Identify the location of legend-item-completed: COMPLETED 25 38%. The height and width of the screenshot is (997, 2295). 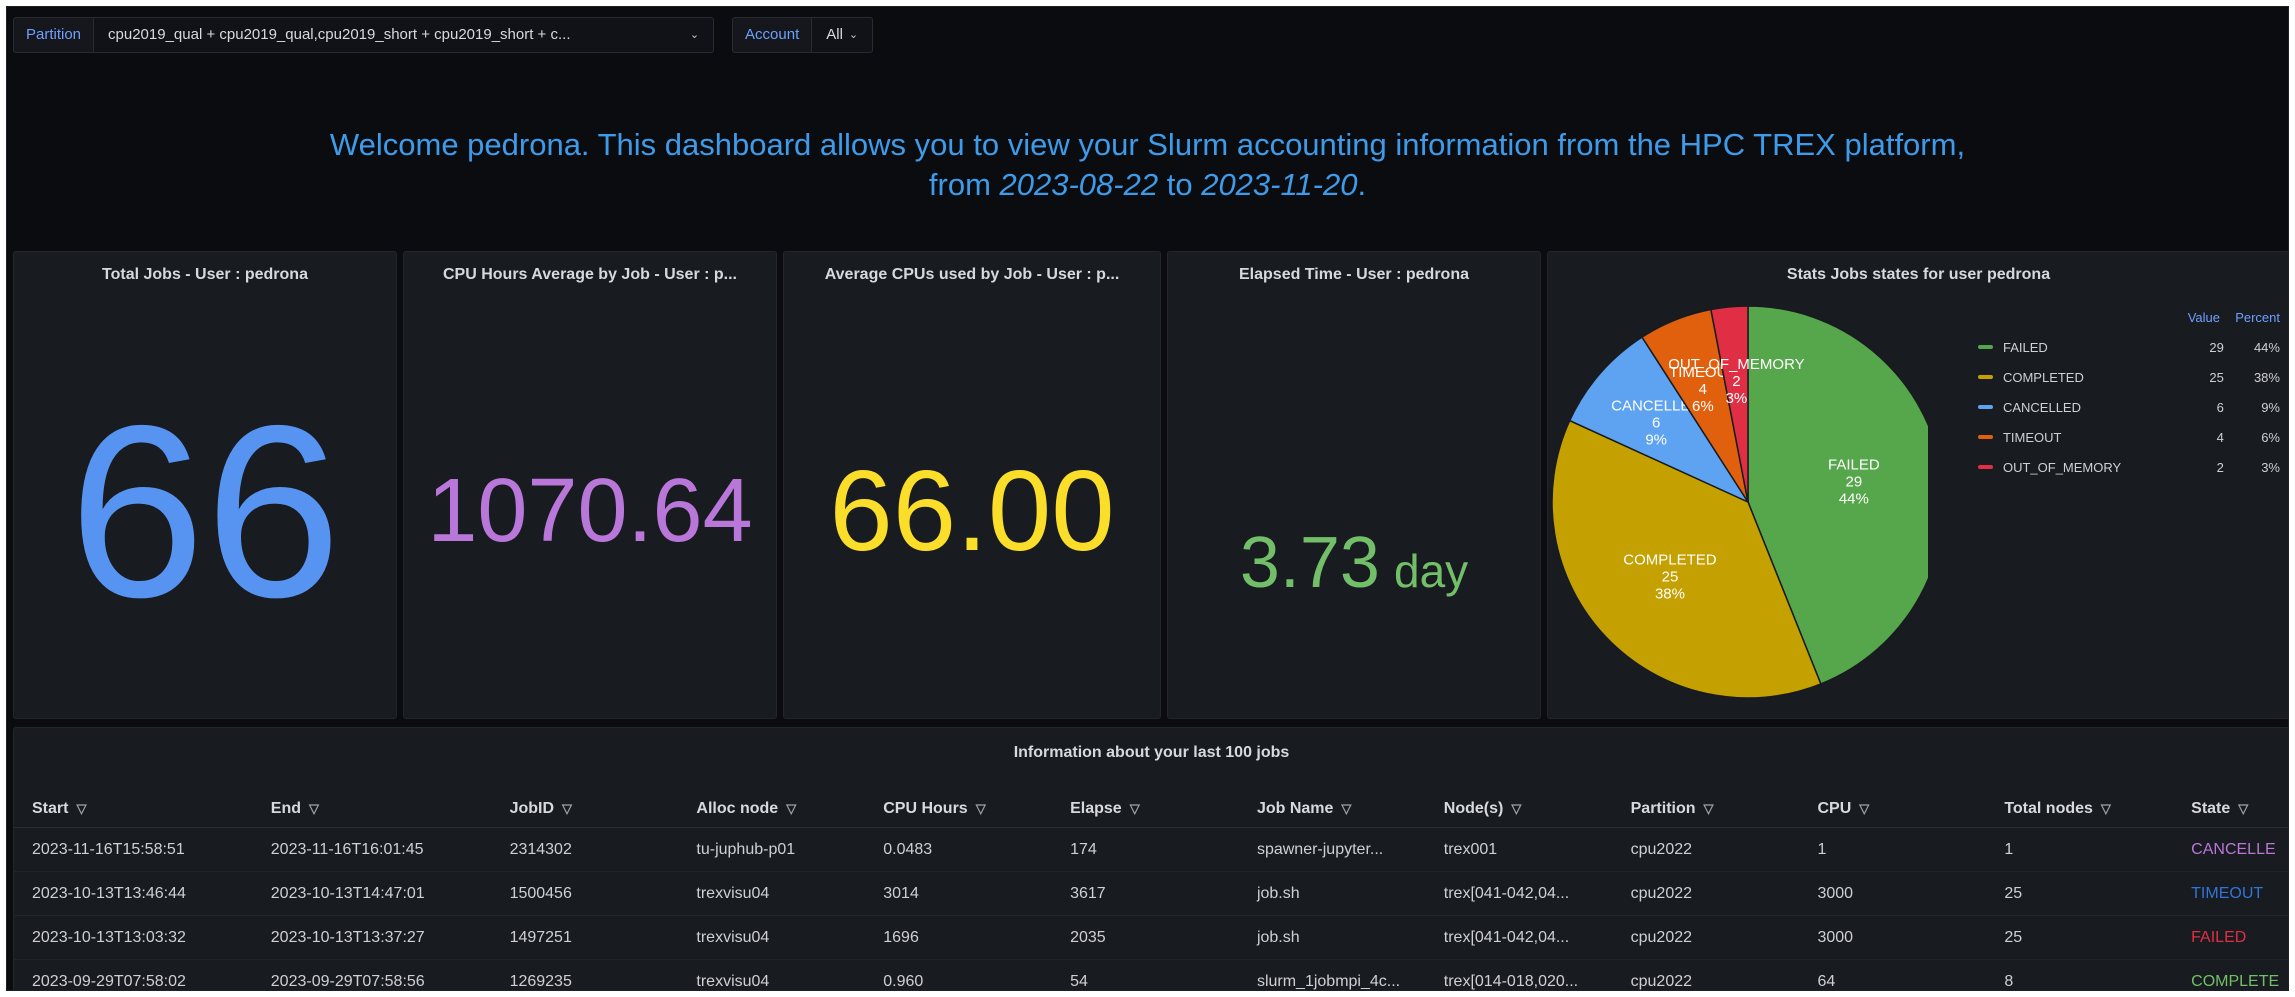
(2129, 377).